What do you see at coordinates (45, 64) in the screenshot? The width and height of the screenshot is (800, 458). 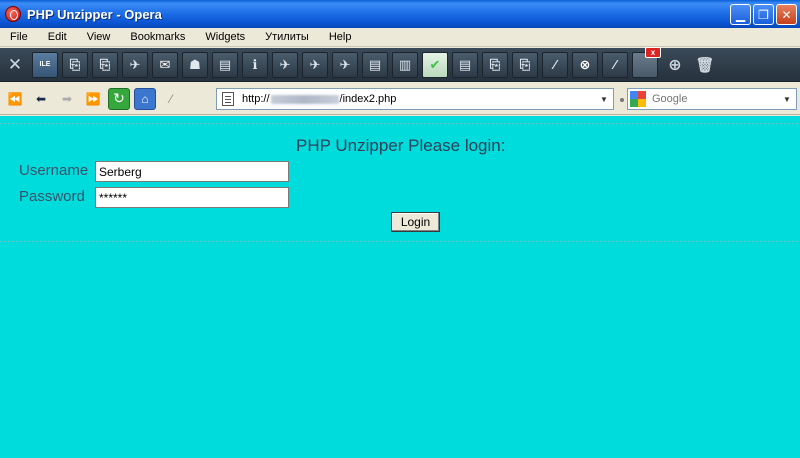 I see `ile-icon: ILE` at bounding box center [45, 64].